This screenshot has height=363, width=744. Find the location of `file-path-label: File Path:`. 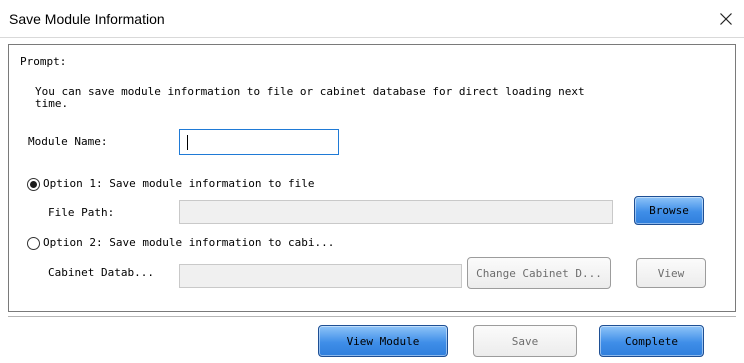

file-path-label: File Path: is located at coordinates (81, 212).